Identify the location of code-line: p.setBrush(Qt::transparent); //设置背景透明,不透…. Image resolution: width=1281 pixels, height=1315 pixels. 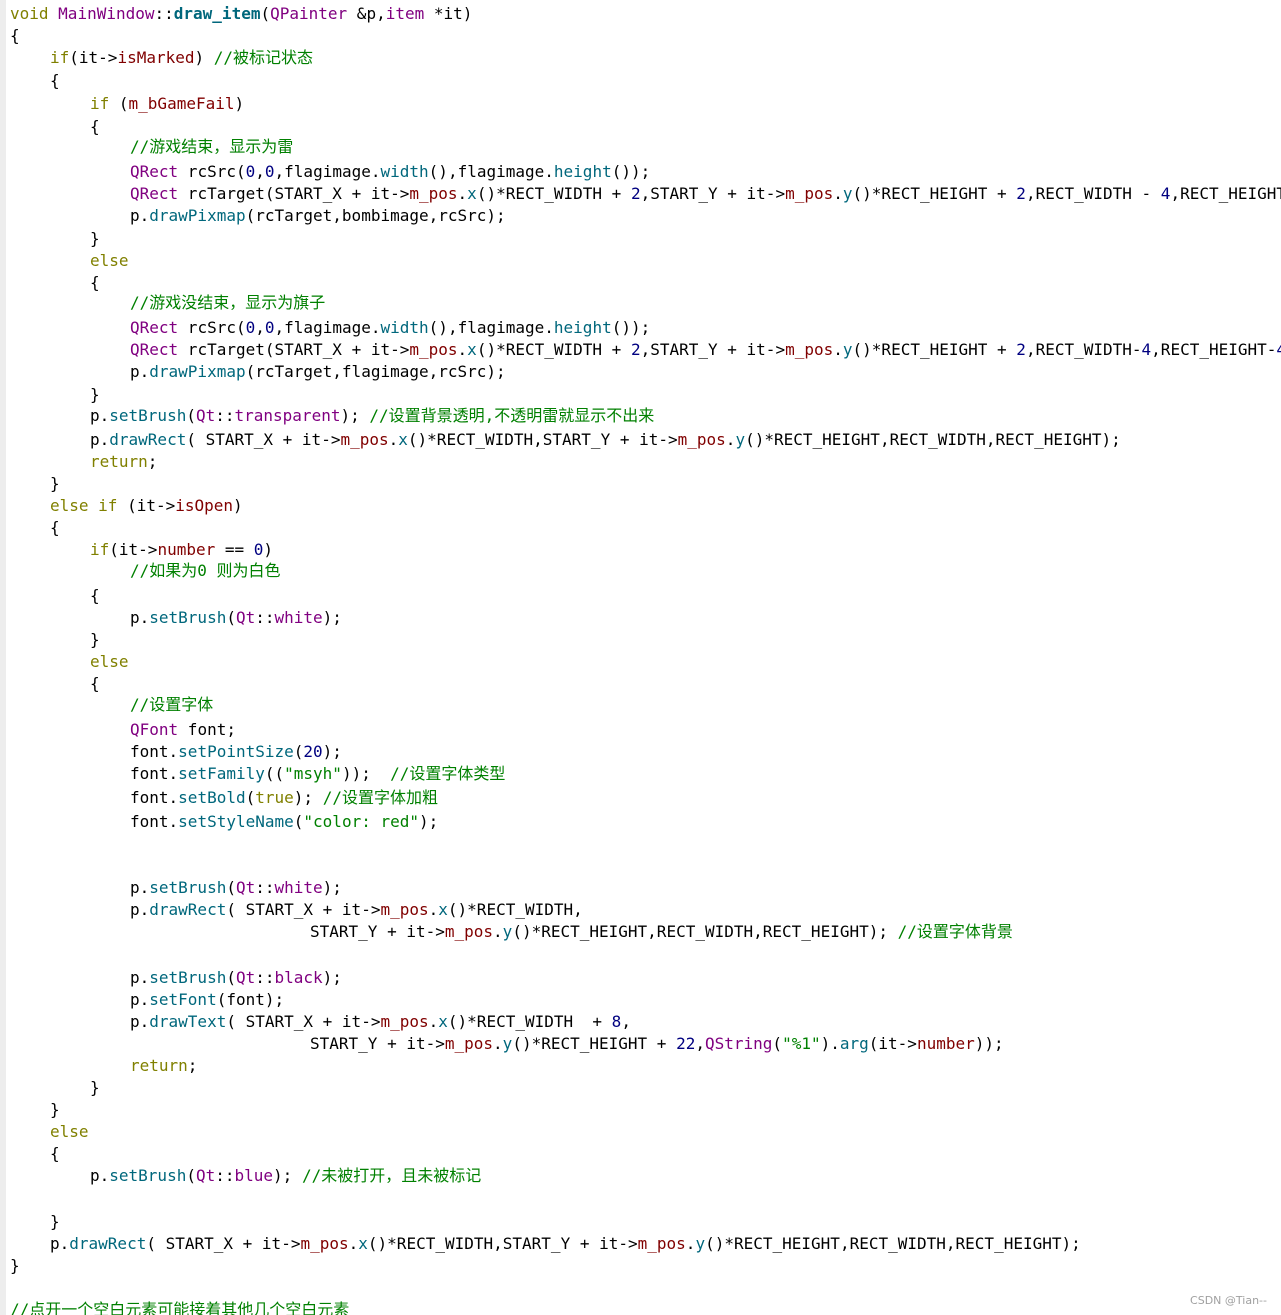
(332, 416).